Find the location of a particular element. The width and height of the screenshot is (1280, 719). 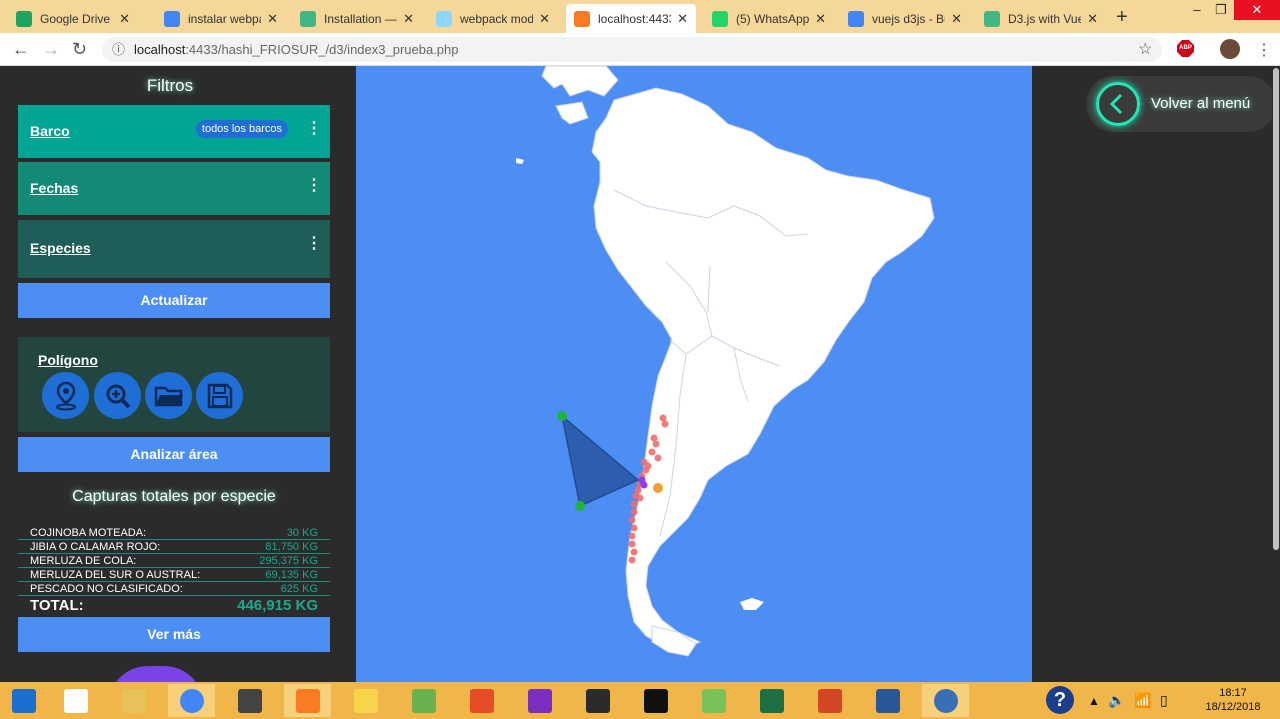

page-scrollbar-thumb is located at coordinates (1276, 309).